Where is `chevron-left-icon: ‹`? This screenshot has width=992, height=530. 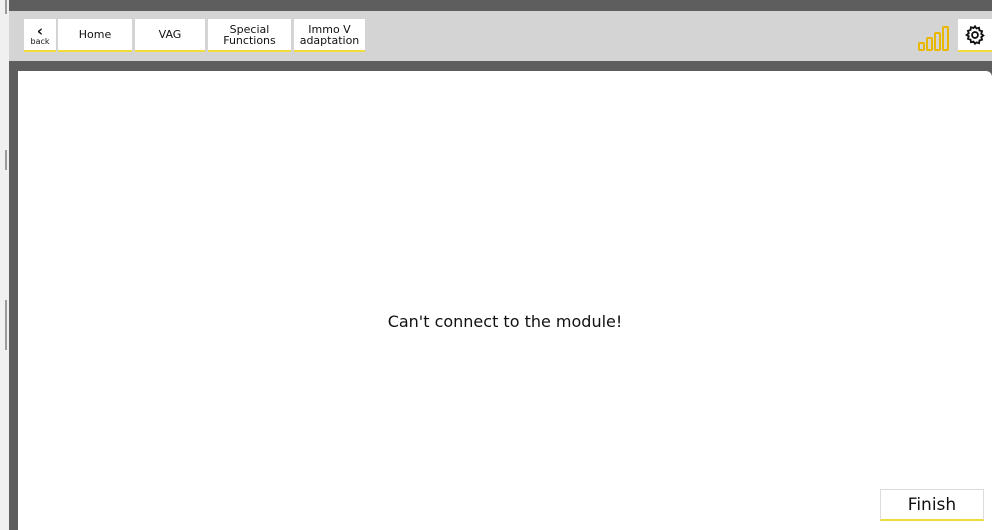
chevron-left-icon: ‹ is located at coordinates (40, 31).